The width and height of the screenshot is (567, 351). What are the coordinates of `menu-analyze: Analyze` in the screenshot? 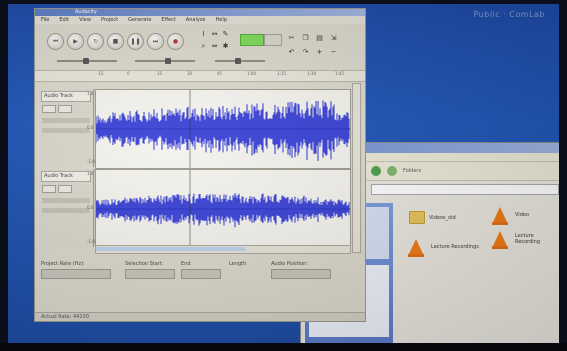 It's located at (196, 20).